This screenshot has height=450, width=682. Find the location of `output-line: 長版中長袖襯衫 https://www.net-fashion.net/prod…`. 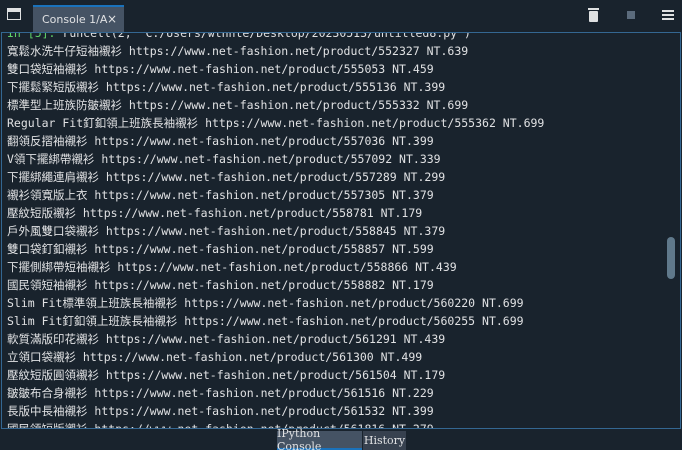

output-line: 長版中長袖襯衫 https://www.net-fashion.net/prod… is located at coordinates (220, 411).